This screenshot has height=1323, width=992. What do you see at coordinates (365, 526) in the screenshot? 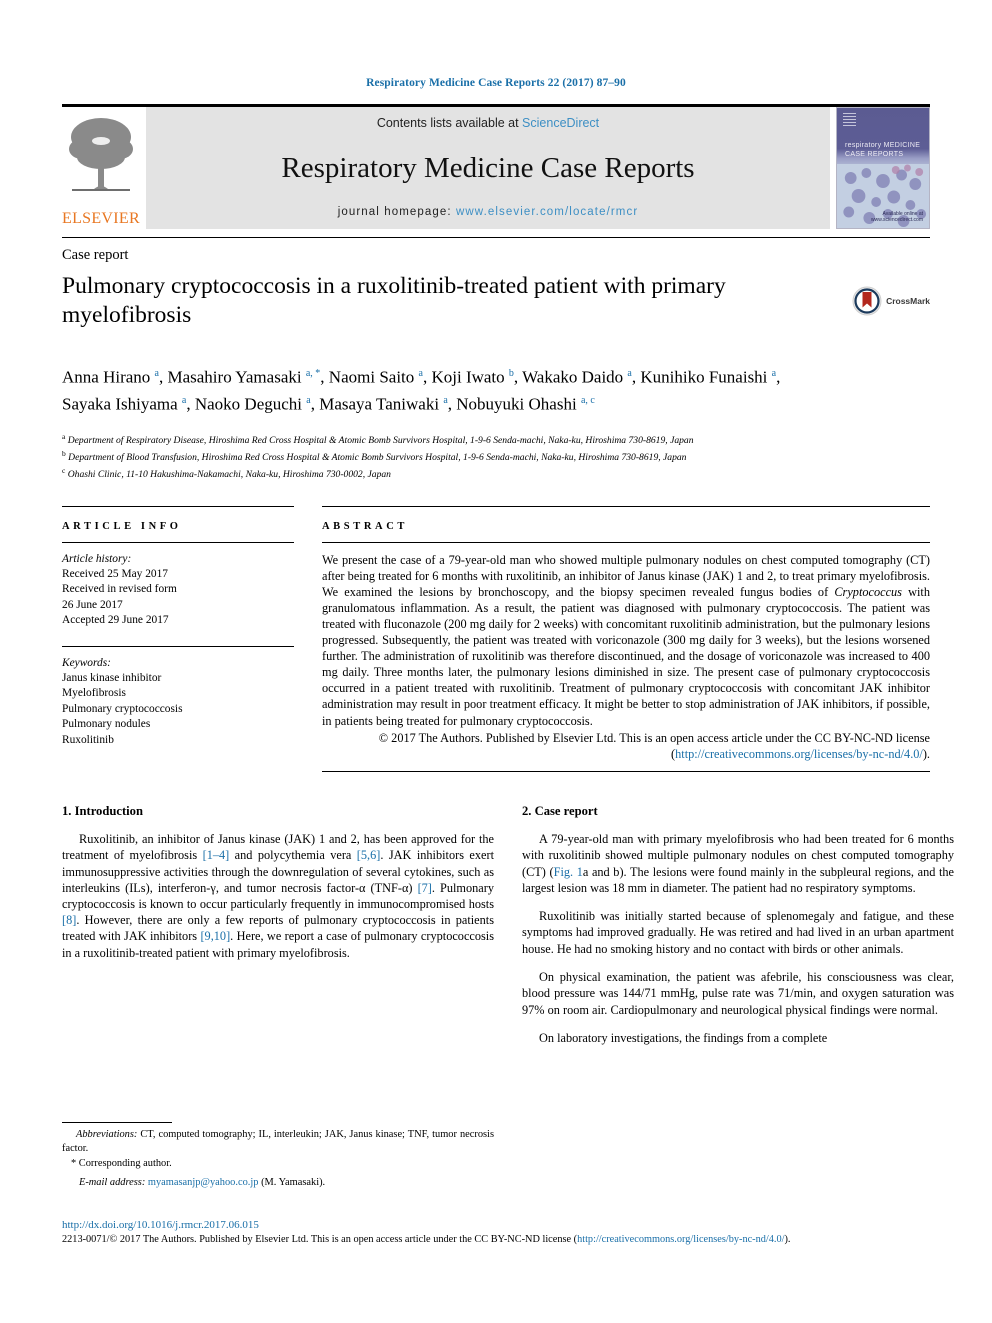
I see `abstract-heading: ABSTRACT` at bounding box center [365, 526].